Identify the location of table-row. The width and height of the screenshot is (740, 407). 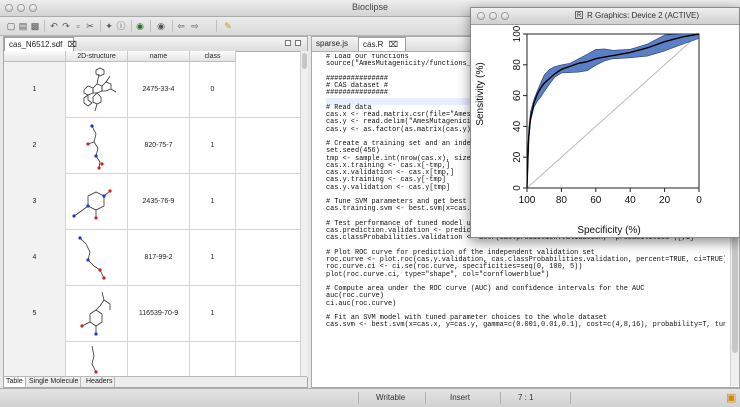
(152, 360).